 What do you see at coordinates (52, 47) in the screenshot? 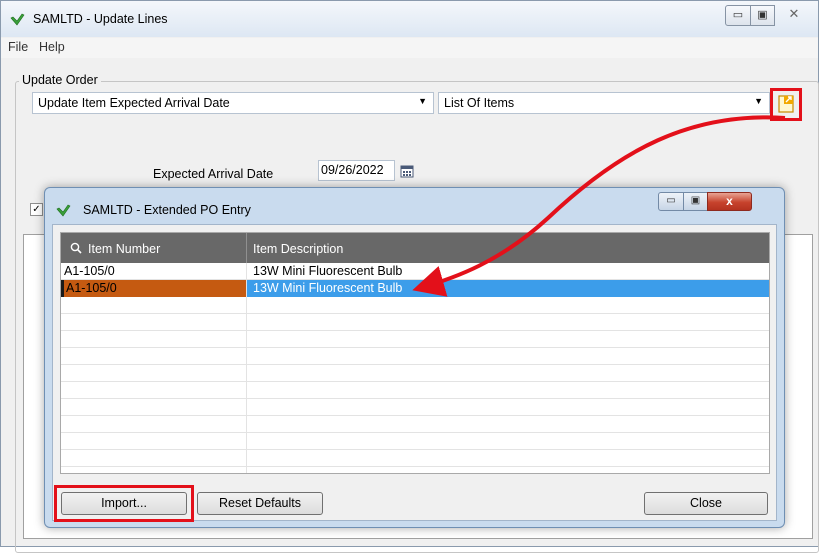
I see `menu-help: Help` at bounding box center [52, 47].